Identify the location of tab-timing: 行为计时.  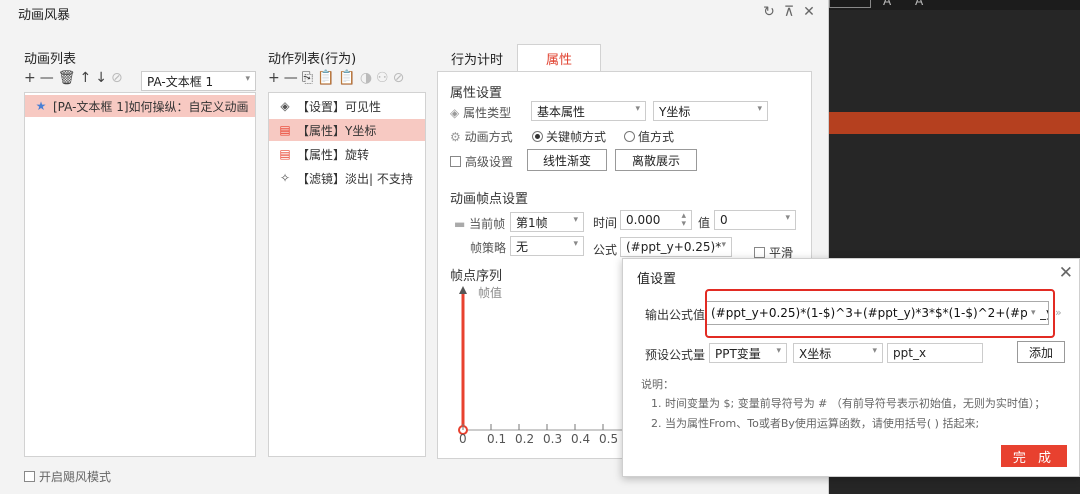
(477, 58).